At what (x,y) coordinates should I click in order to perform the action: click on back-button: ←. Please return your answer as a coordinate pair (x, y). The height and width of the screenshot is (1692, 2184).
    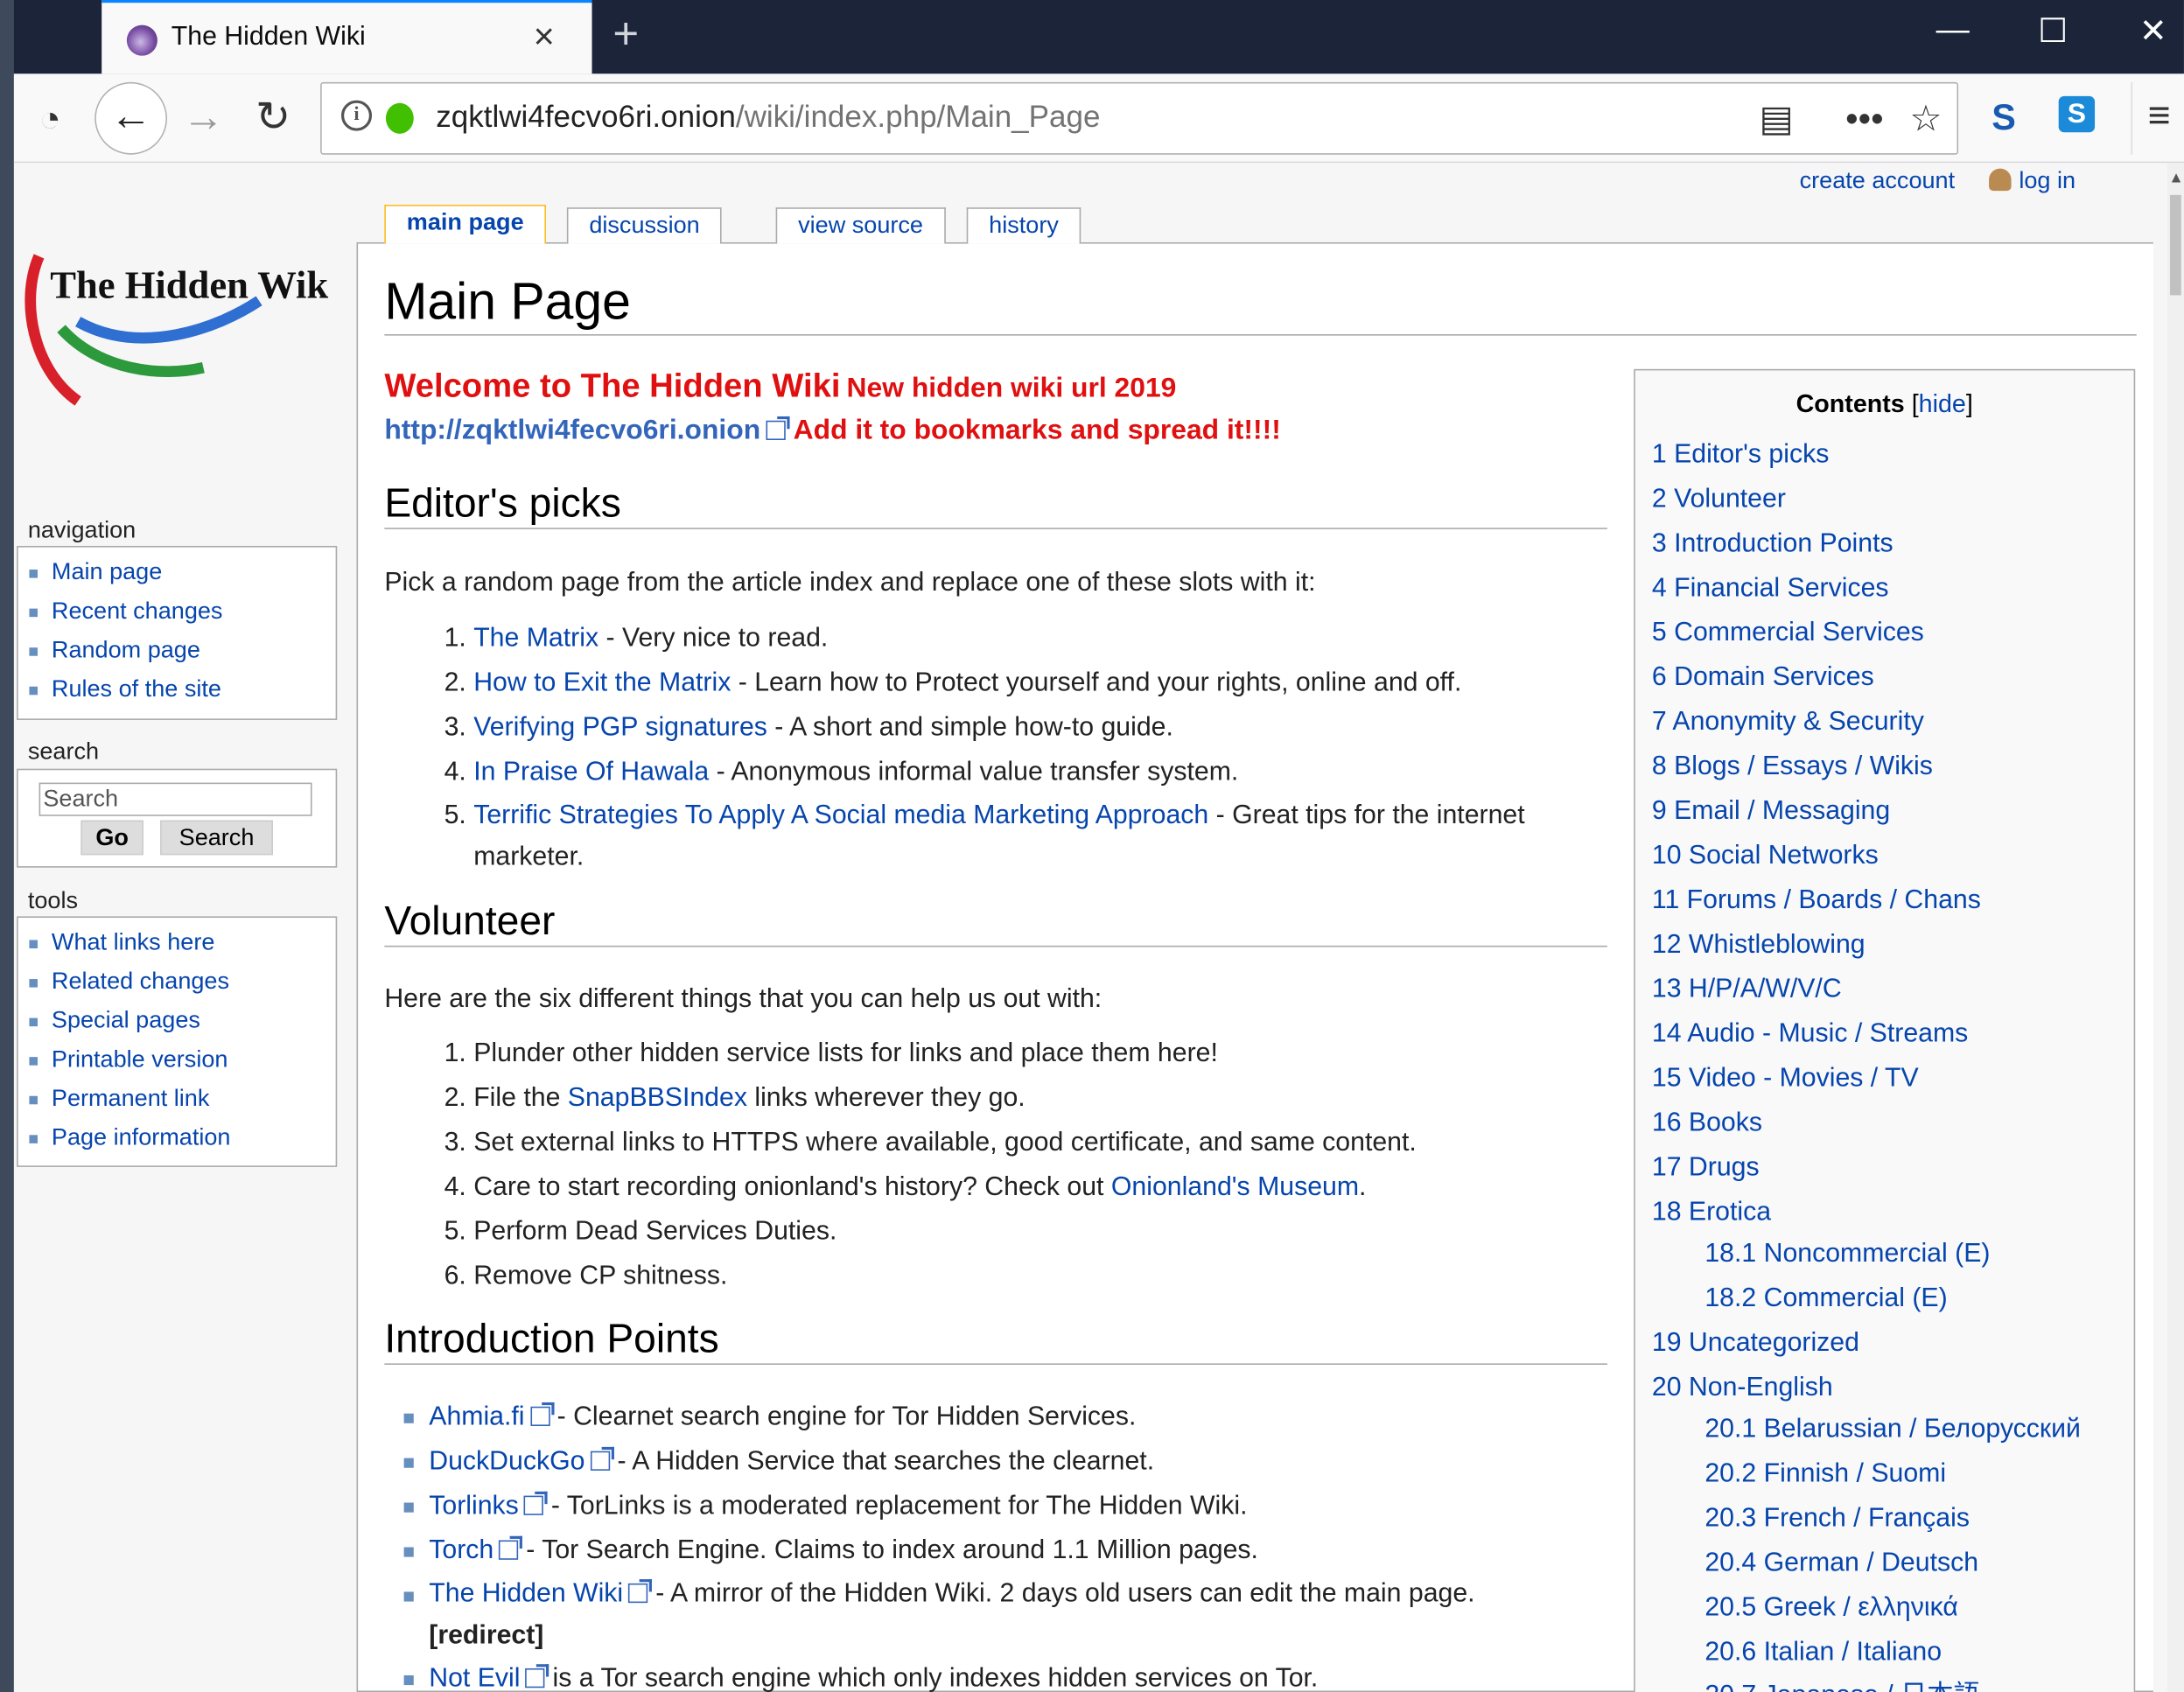
    Looking at the image, I should click on (131, 118).